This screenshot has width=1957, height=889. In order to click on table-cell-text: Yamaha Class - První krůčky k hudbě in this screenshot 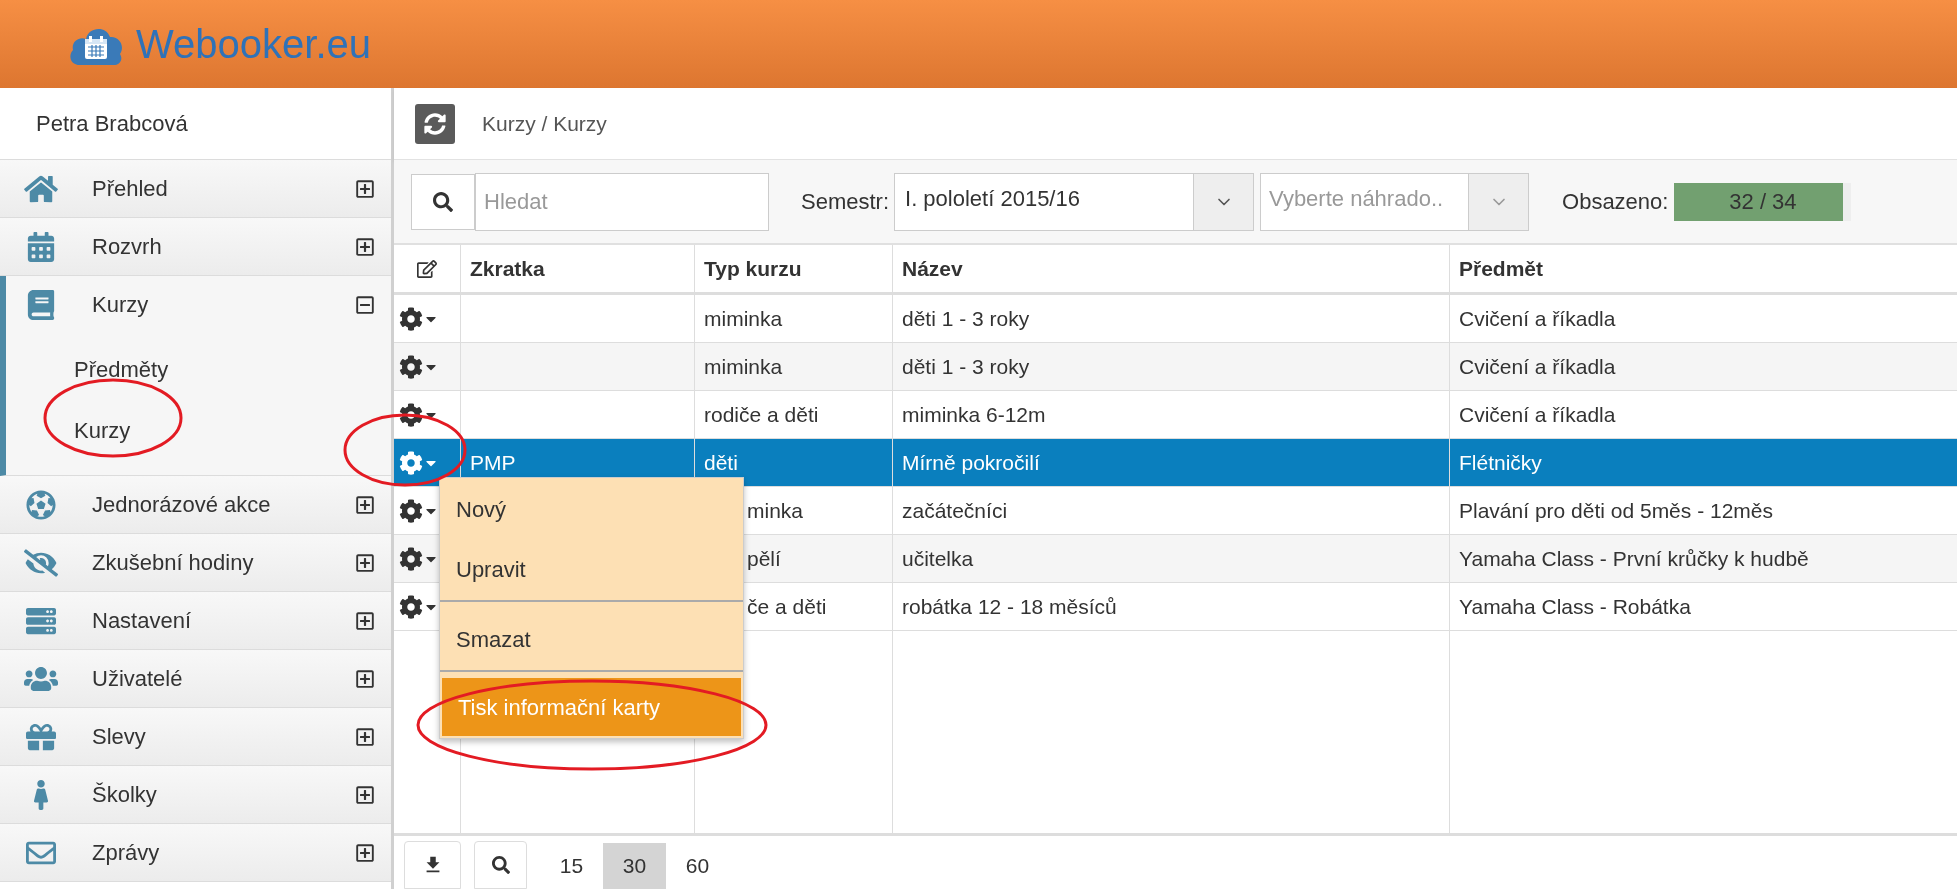, I will do `click(1634, 558)`.